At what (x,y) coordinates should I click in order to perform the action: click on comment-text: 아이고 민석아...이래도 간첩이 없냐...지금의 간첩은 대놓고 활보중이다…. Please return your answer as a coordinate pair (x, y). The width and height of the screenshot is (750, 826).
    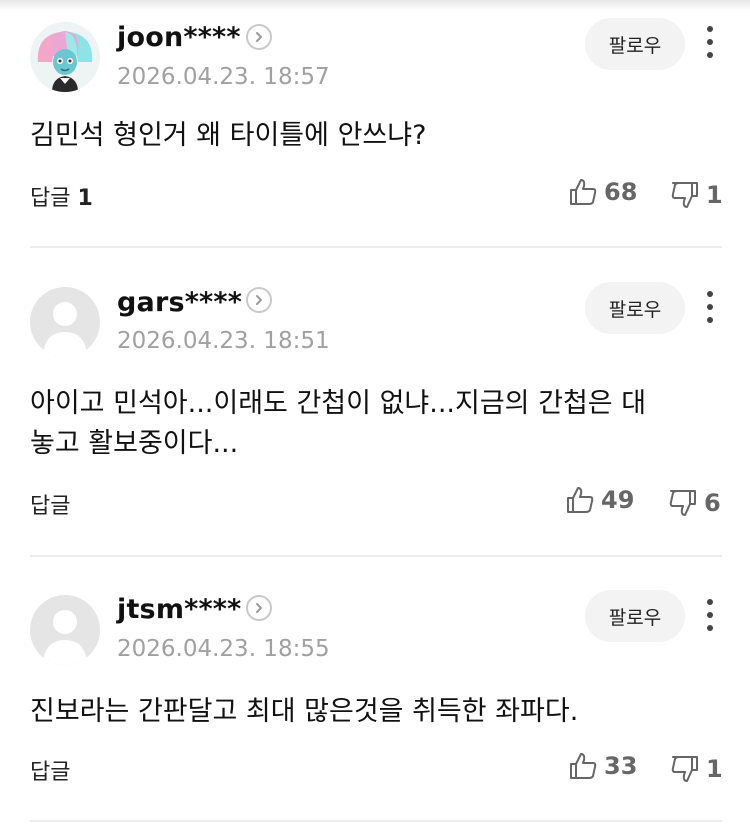
    Looking at the image, I should click on (338, 423).